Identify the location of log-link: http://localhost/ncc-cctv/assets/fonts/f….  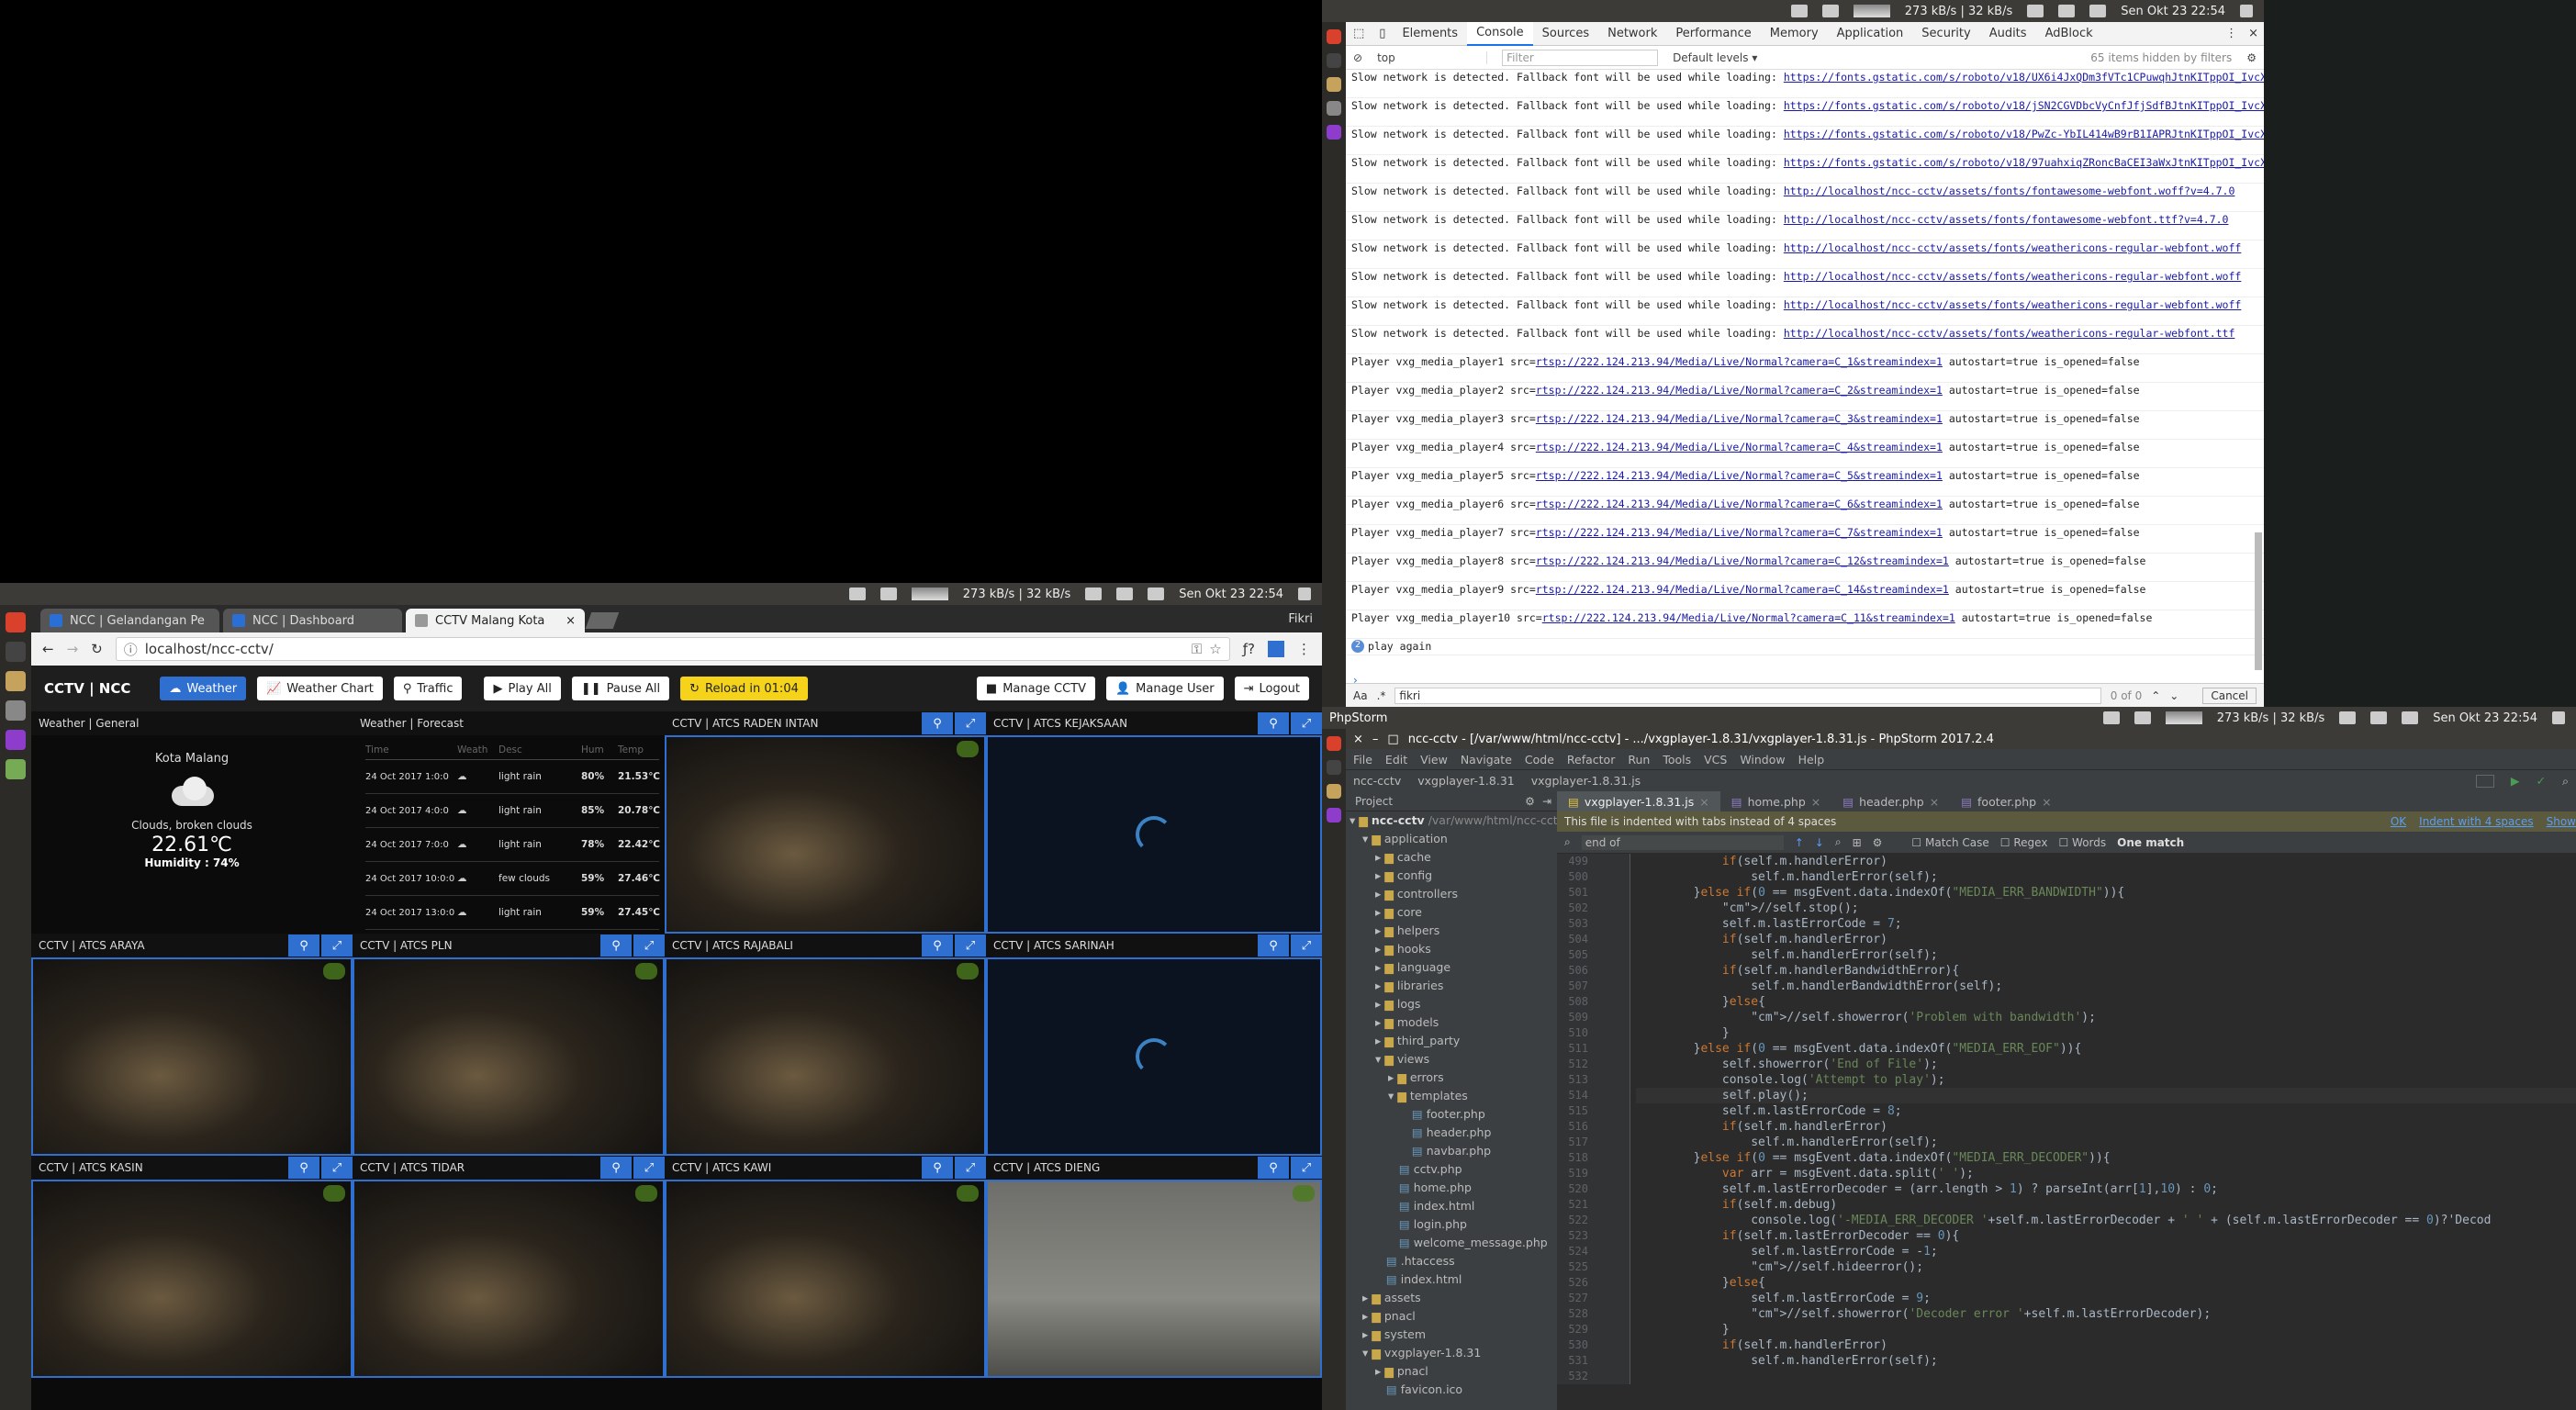
(2006, 219).